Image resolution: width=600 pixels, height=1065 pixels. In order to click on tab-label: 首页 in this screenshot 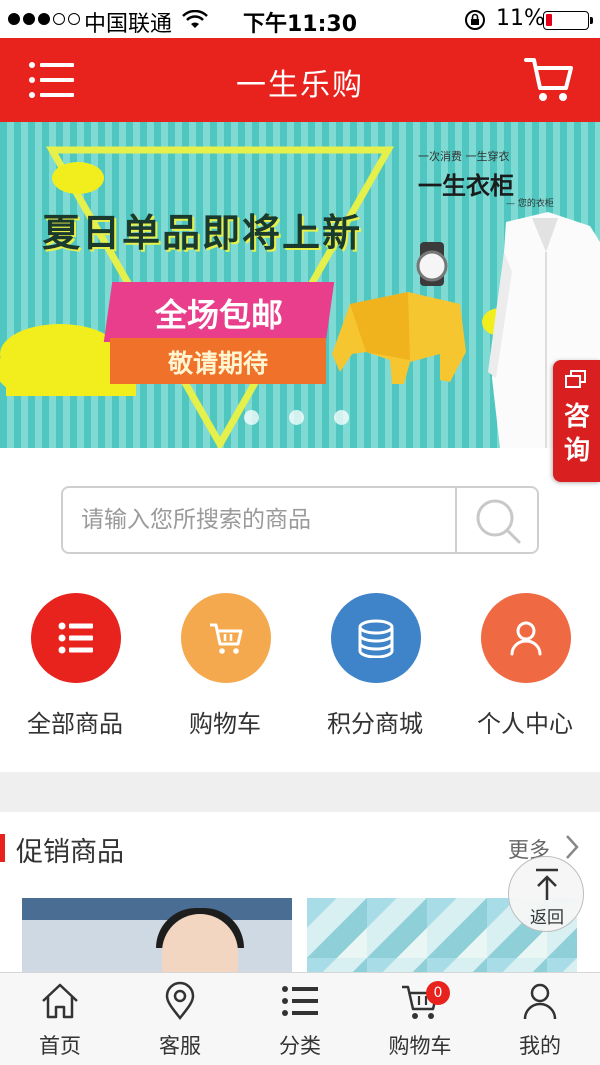, I will do `click(60, 1046)`.